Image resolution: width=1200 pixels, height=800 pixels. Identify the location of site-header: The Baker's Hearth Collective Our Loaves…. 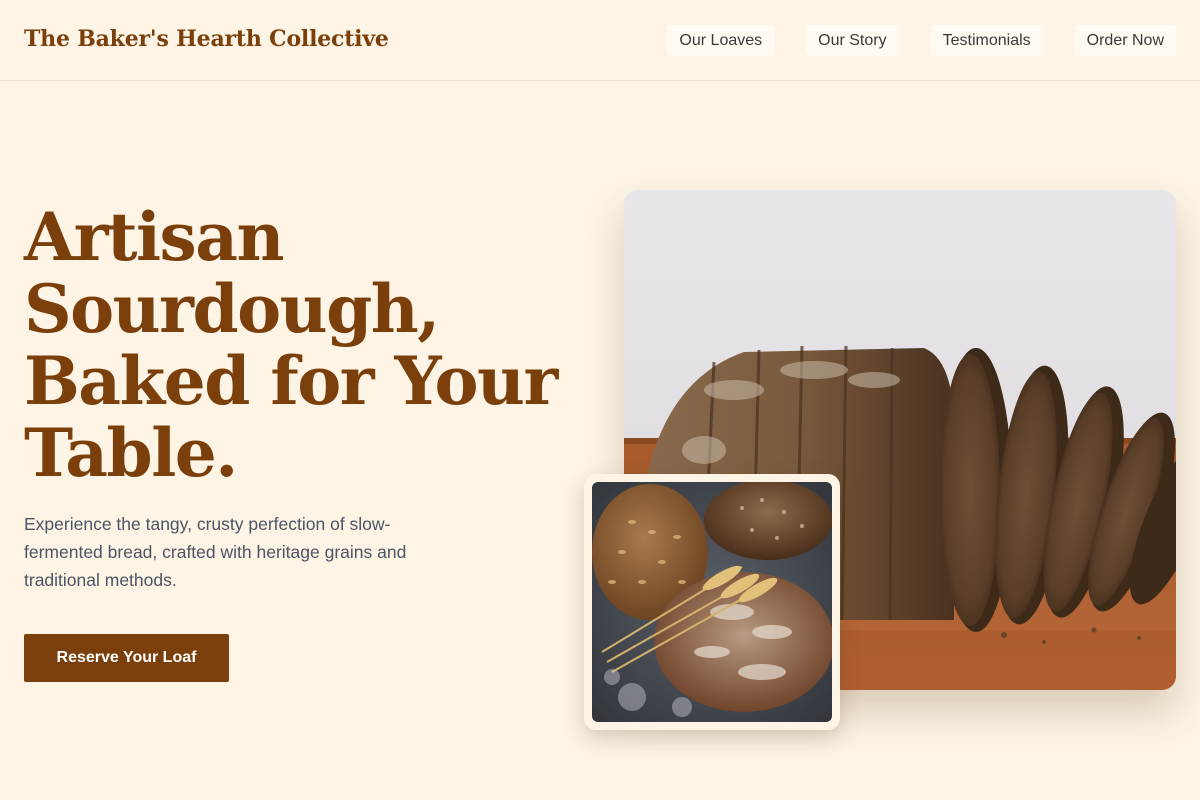
(600, 40).